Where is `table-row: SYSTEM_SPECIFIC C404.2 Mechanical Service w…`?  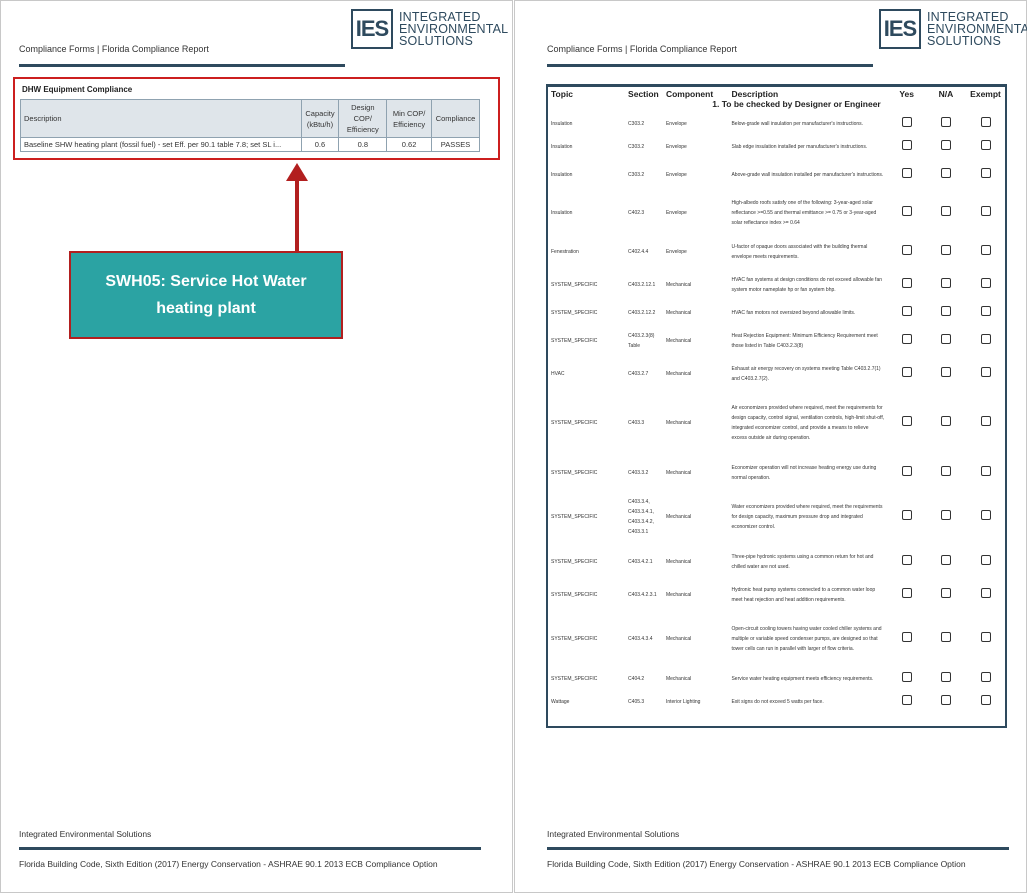
table-row: SYSTEM_SPECIFIC C404.2 Mechanical Service w… is located at coordinates (776, 678).